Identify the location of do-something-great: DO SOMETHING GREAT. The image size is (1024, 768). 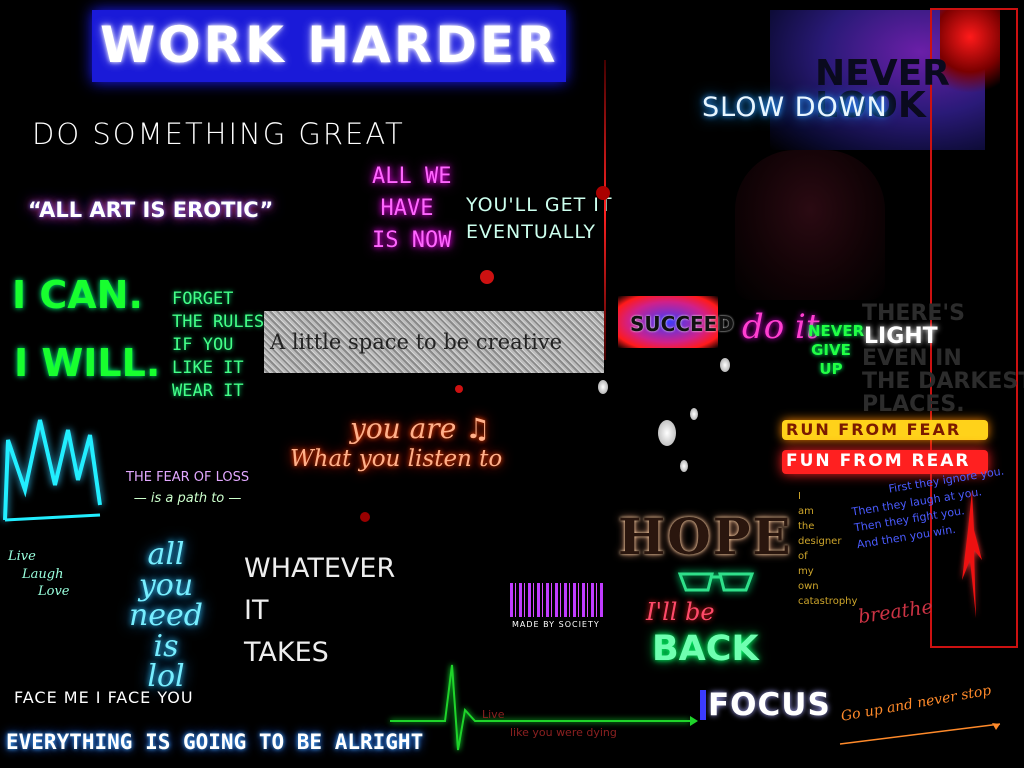
(218, 134).